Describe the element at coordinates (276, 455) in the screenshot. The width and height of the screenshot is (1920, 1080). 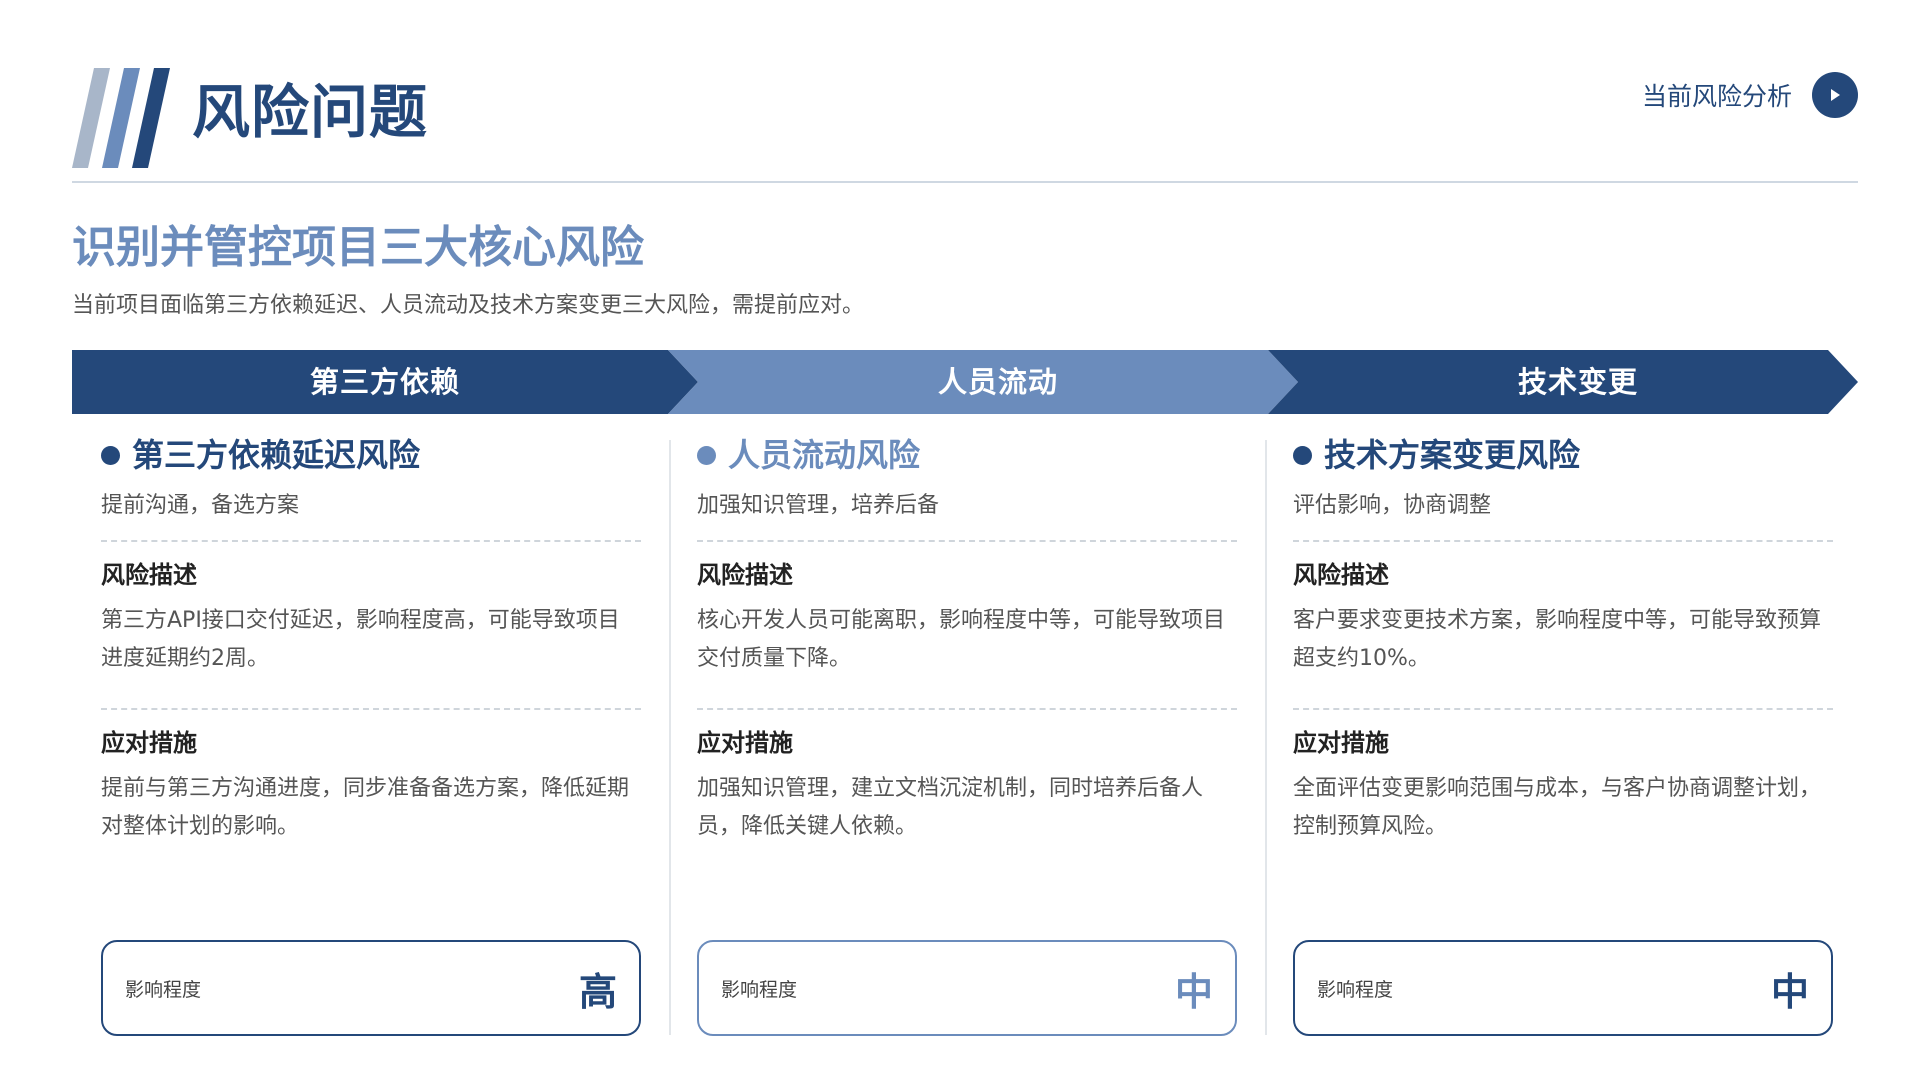
I see `risk-title: 第三方依赖延迟风险` at that location.